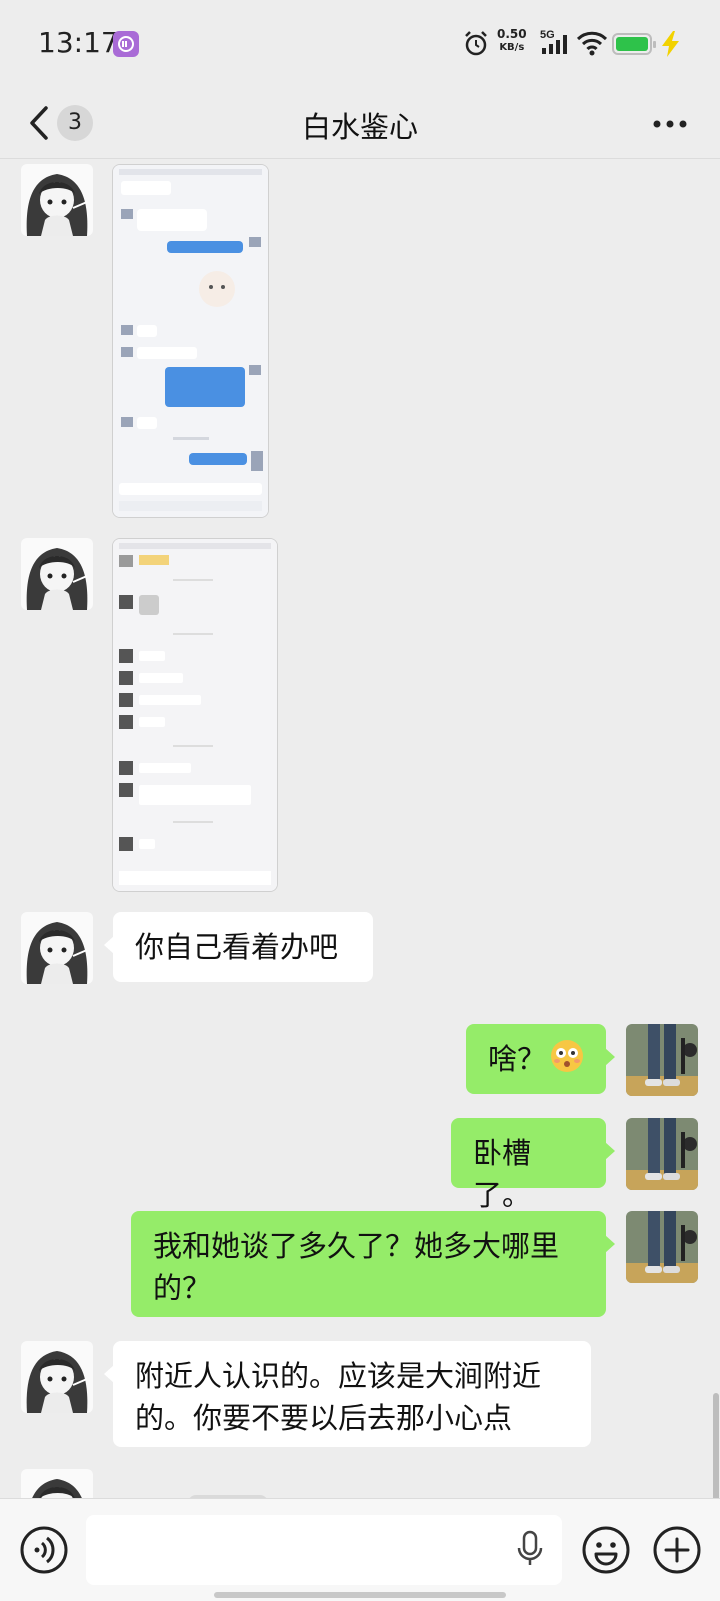 This screenshot has height=1601, width=720. Describe the element at coordinates (78, 42) in the screenshot. I see `status-time: 13:17` at that location.